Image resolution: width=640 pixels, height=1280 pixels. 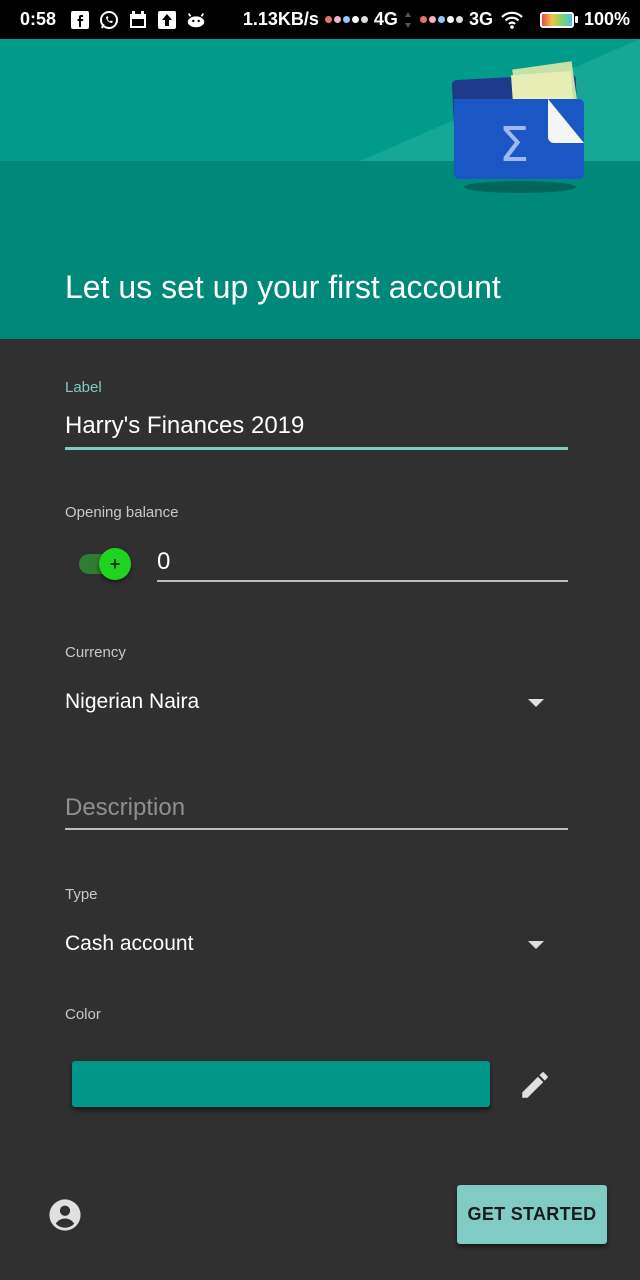 I want to click on opening-balance-underline, so click(x=362, y=581).